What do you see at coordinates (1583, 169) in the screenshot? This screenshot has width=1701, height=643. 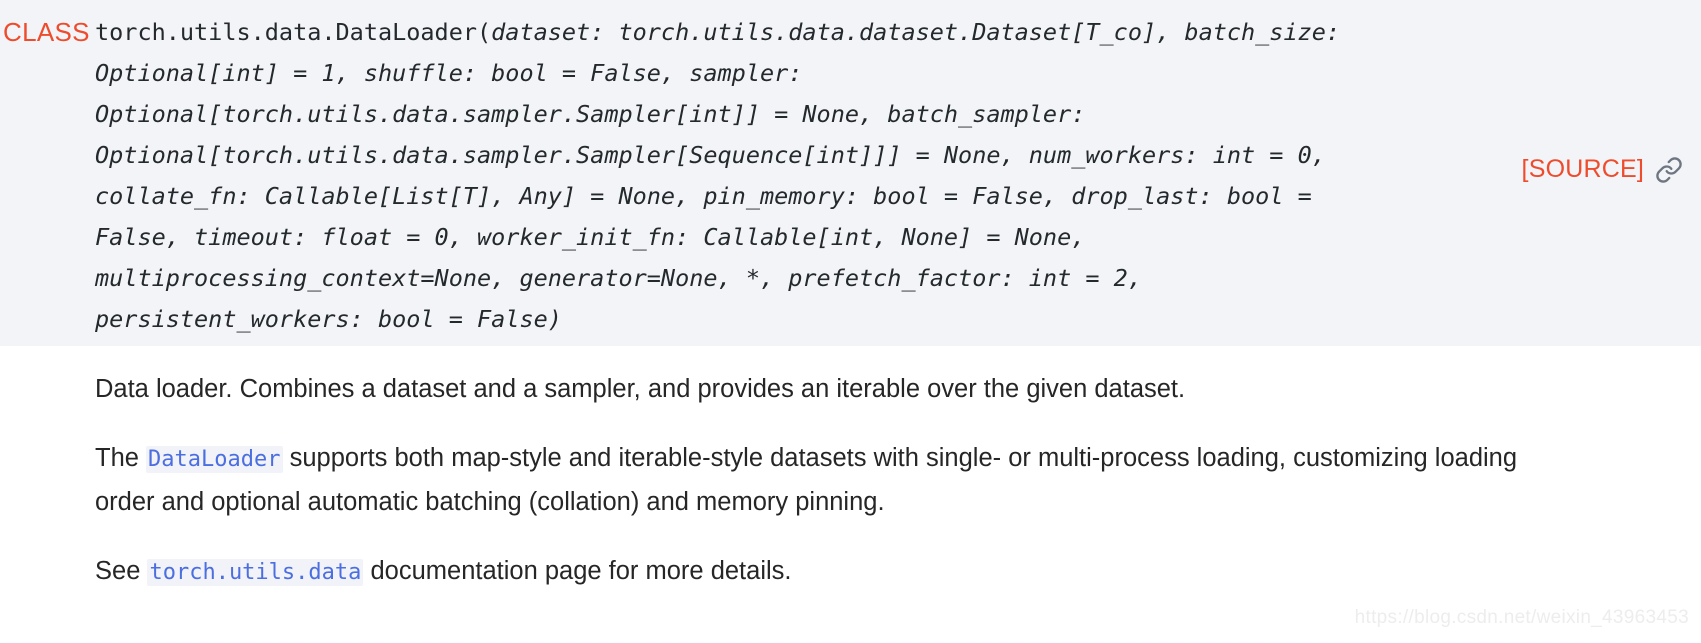 I see `source-link: [SOURCE]` at bounding box center [1583, 169].